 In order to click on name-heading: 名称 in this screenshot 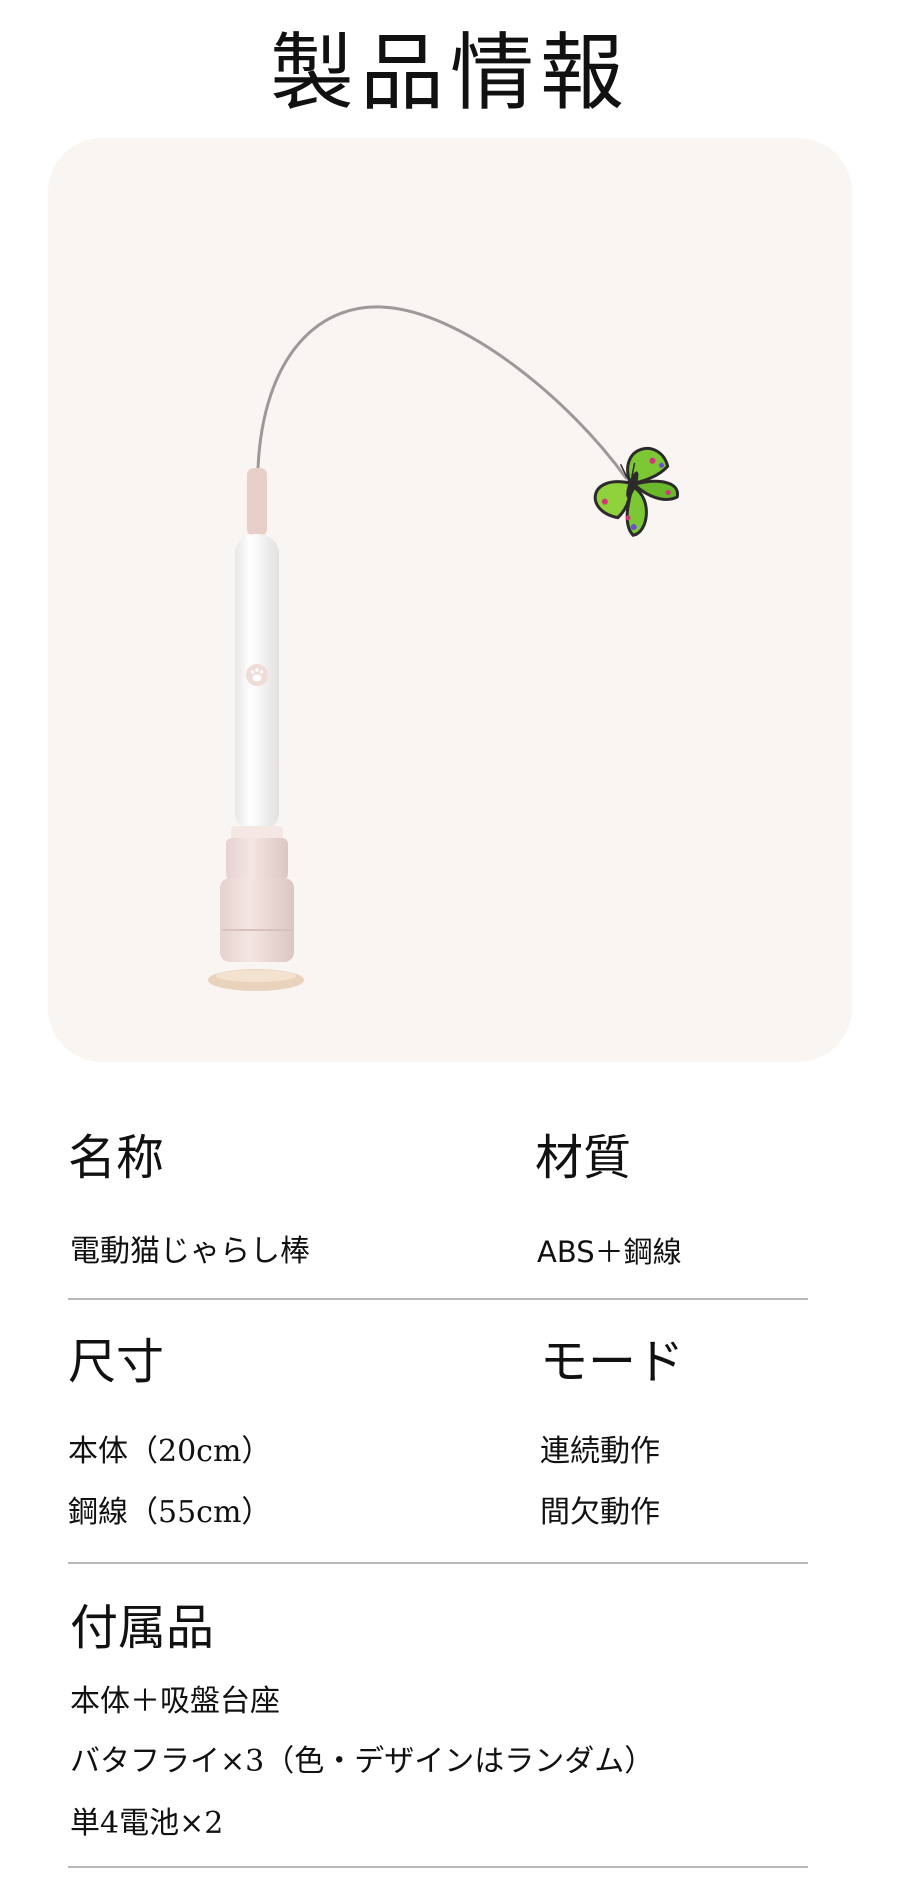, I will do `click(116, 1158)`.